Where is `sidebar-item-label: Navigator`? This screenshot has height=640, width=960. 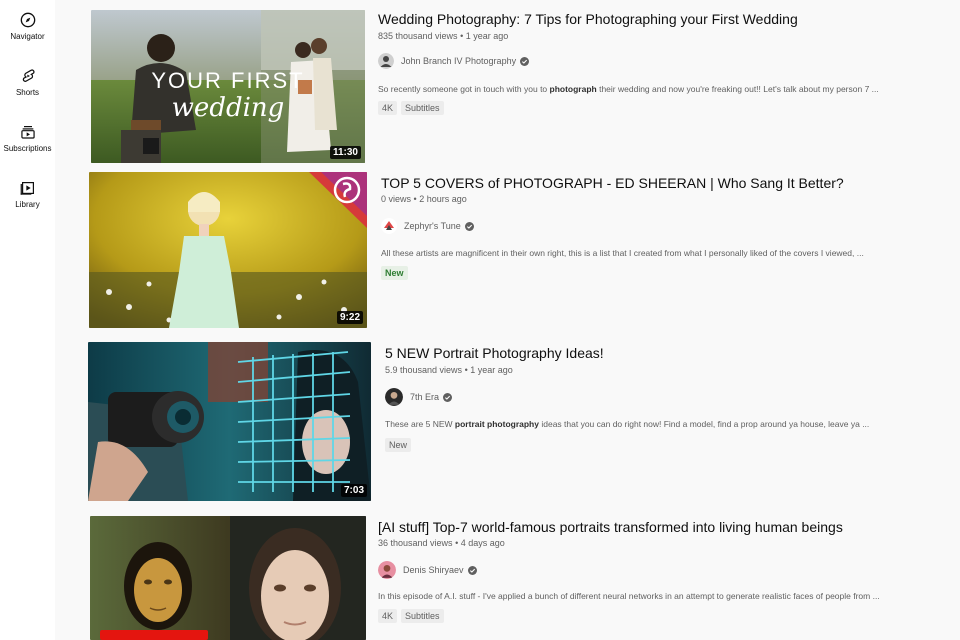 sidebar-item-label: Navigator is located at coordinates (27, 36).